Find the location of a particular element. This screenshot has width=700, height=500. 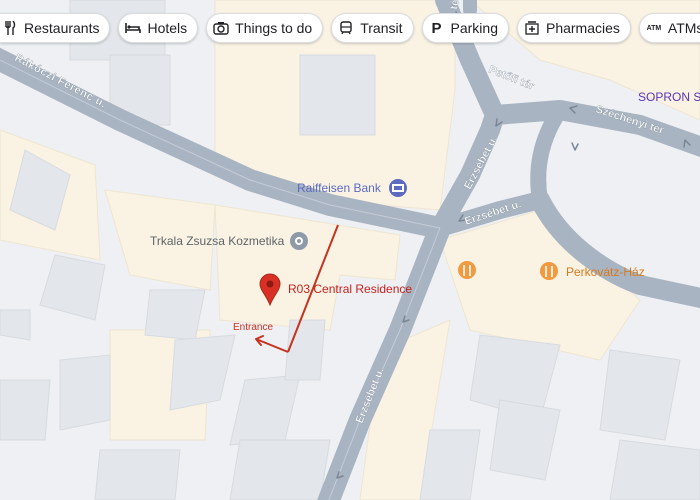

bed-icon is located at coordinates (133, 28).